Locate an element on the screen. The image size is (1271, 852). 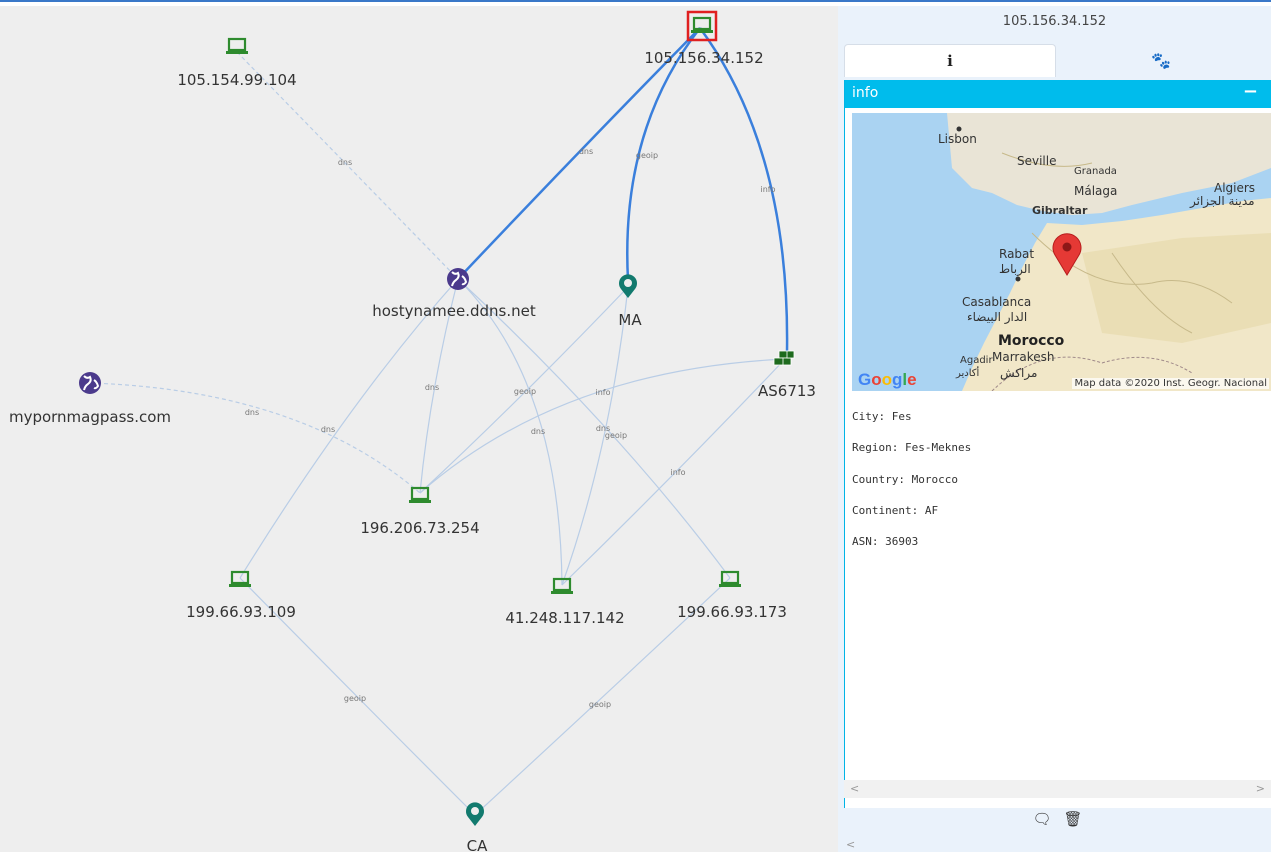
trash-icon: 🗑 is located at coordinates (1073, 819).